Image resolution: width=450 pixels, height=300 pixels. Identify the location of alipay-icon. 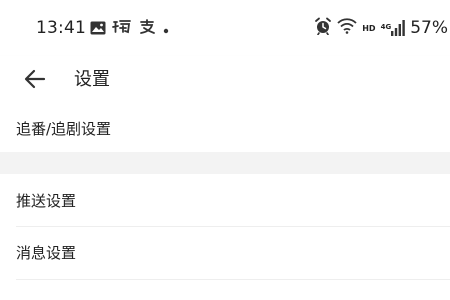
(147, 29).